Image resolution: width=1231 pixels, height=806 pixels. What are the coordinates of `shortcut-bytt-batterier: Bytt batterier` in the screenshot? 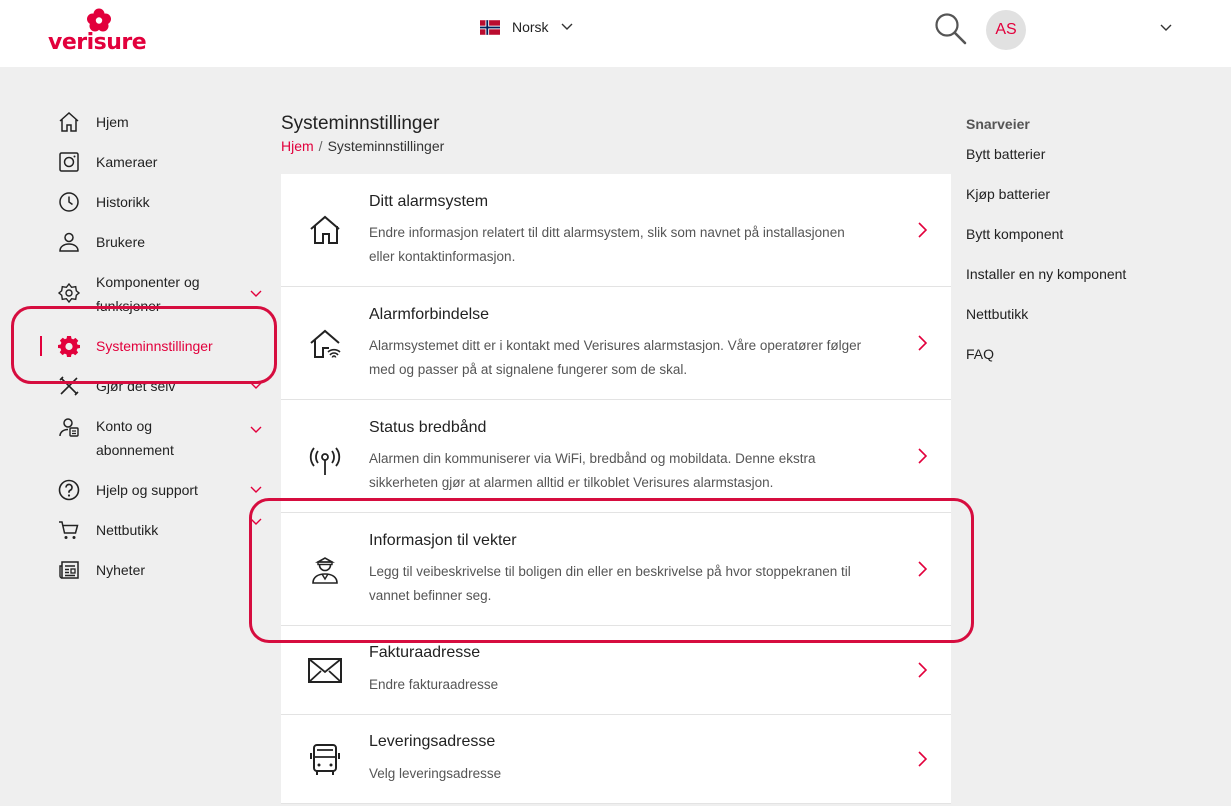 It's located at (1046, 160).